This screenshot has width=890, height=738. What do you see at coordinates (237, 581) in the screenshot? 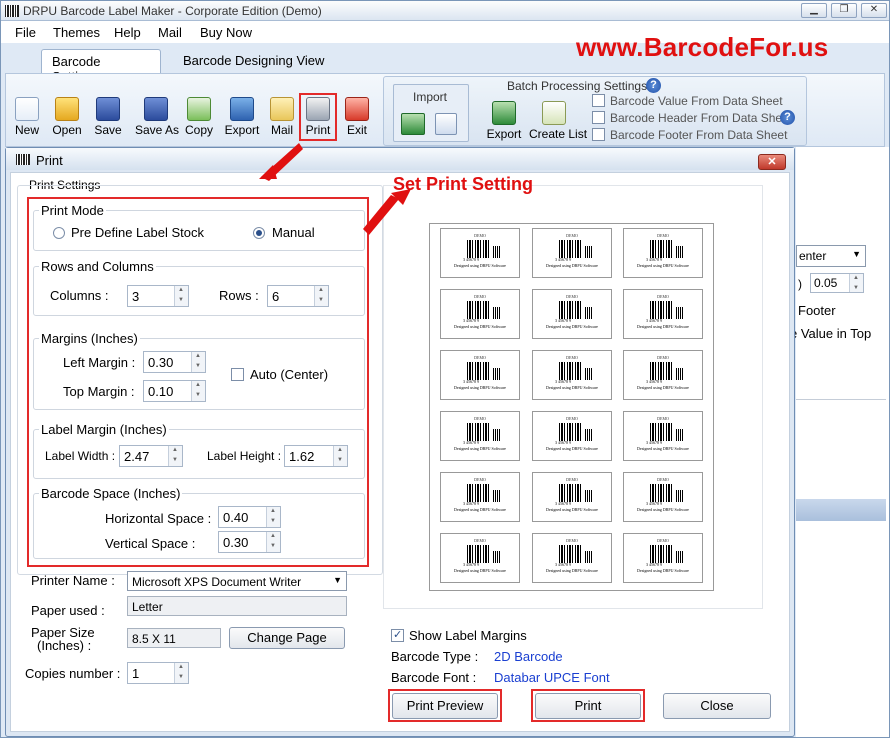
I see `printer-select: Microsoft XPS Document Writer ▼` at bounding box center [237, 581].